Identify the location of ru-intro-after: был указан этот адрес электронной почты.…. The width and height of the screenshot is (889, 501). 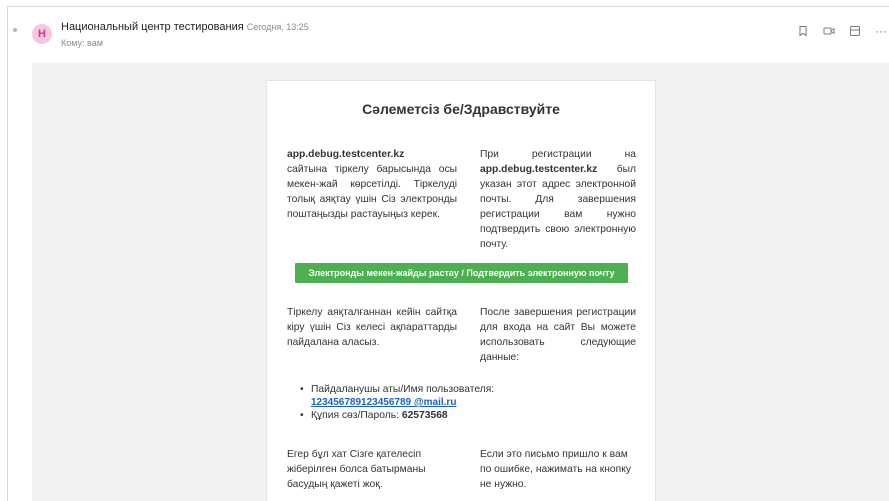
(558, 207).